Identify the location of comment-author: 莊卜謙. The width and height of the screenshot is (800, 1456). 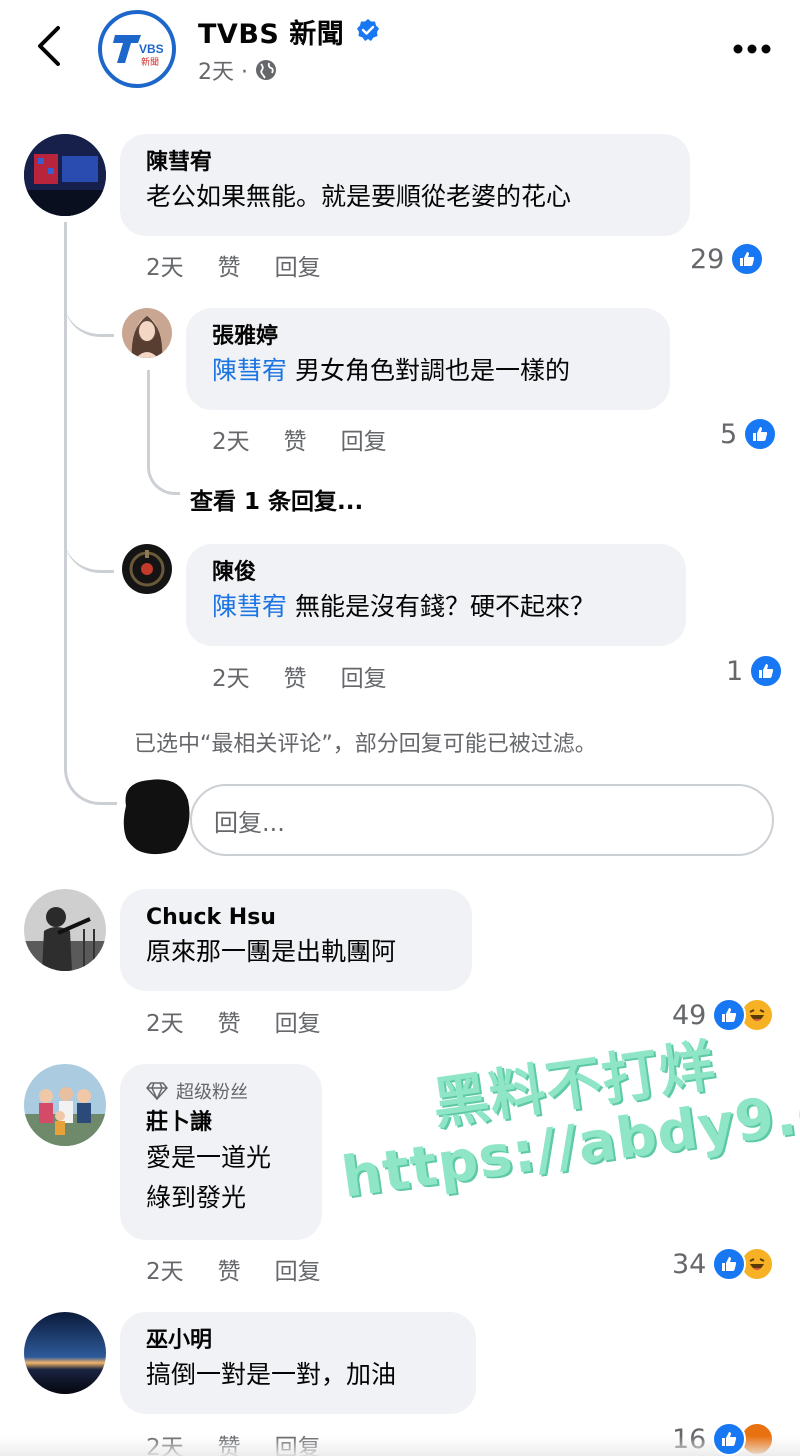
(222, 1123).